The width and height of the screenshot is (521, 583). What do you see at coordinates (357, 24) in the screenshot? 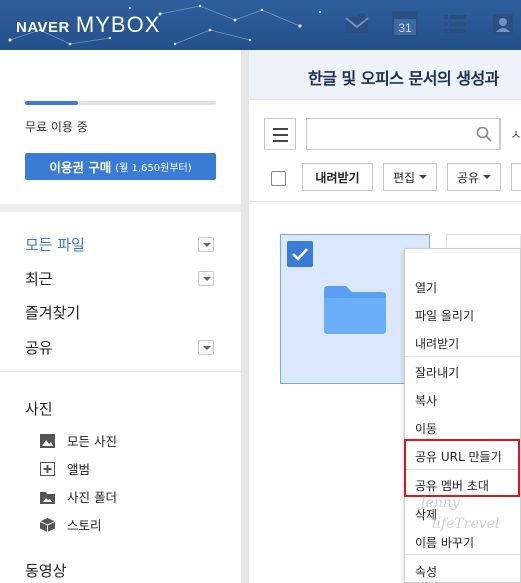
I see `mail-icon` at bounding box center [357, 24].